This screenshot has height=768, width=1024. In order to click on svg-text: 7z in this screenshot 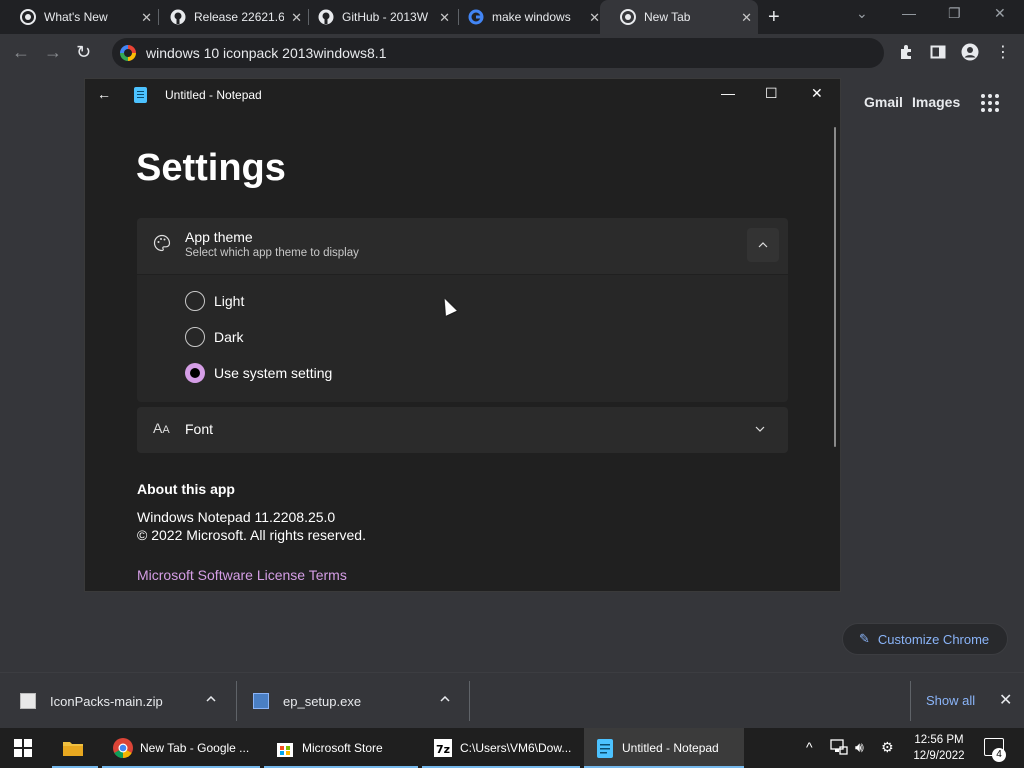, I will do `click(443, 749)`.